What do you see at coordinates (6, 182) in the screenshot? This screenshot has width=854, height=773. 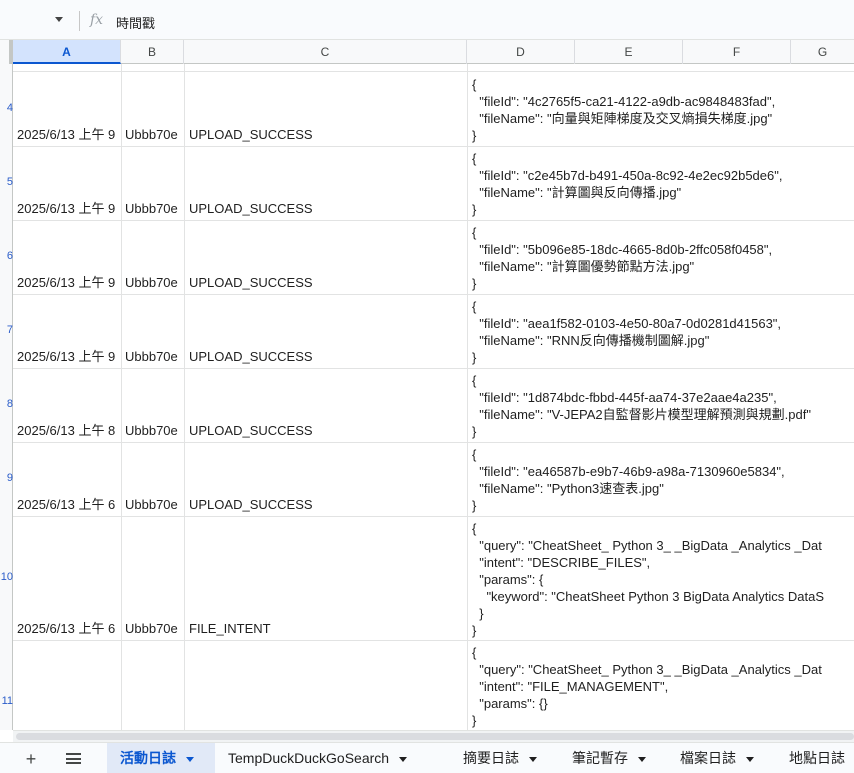 I see `row-number: 5` at bounding box center [6, 182].